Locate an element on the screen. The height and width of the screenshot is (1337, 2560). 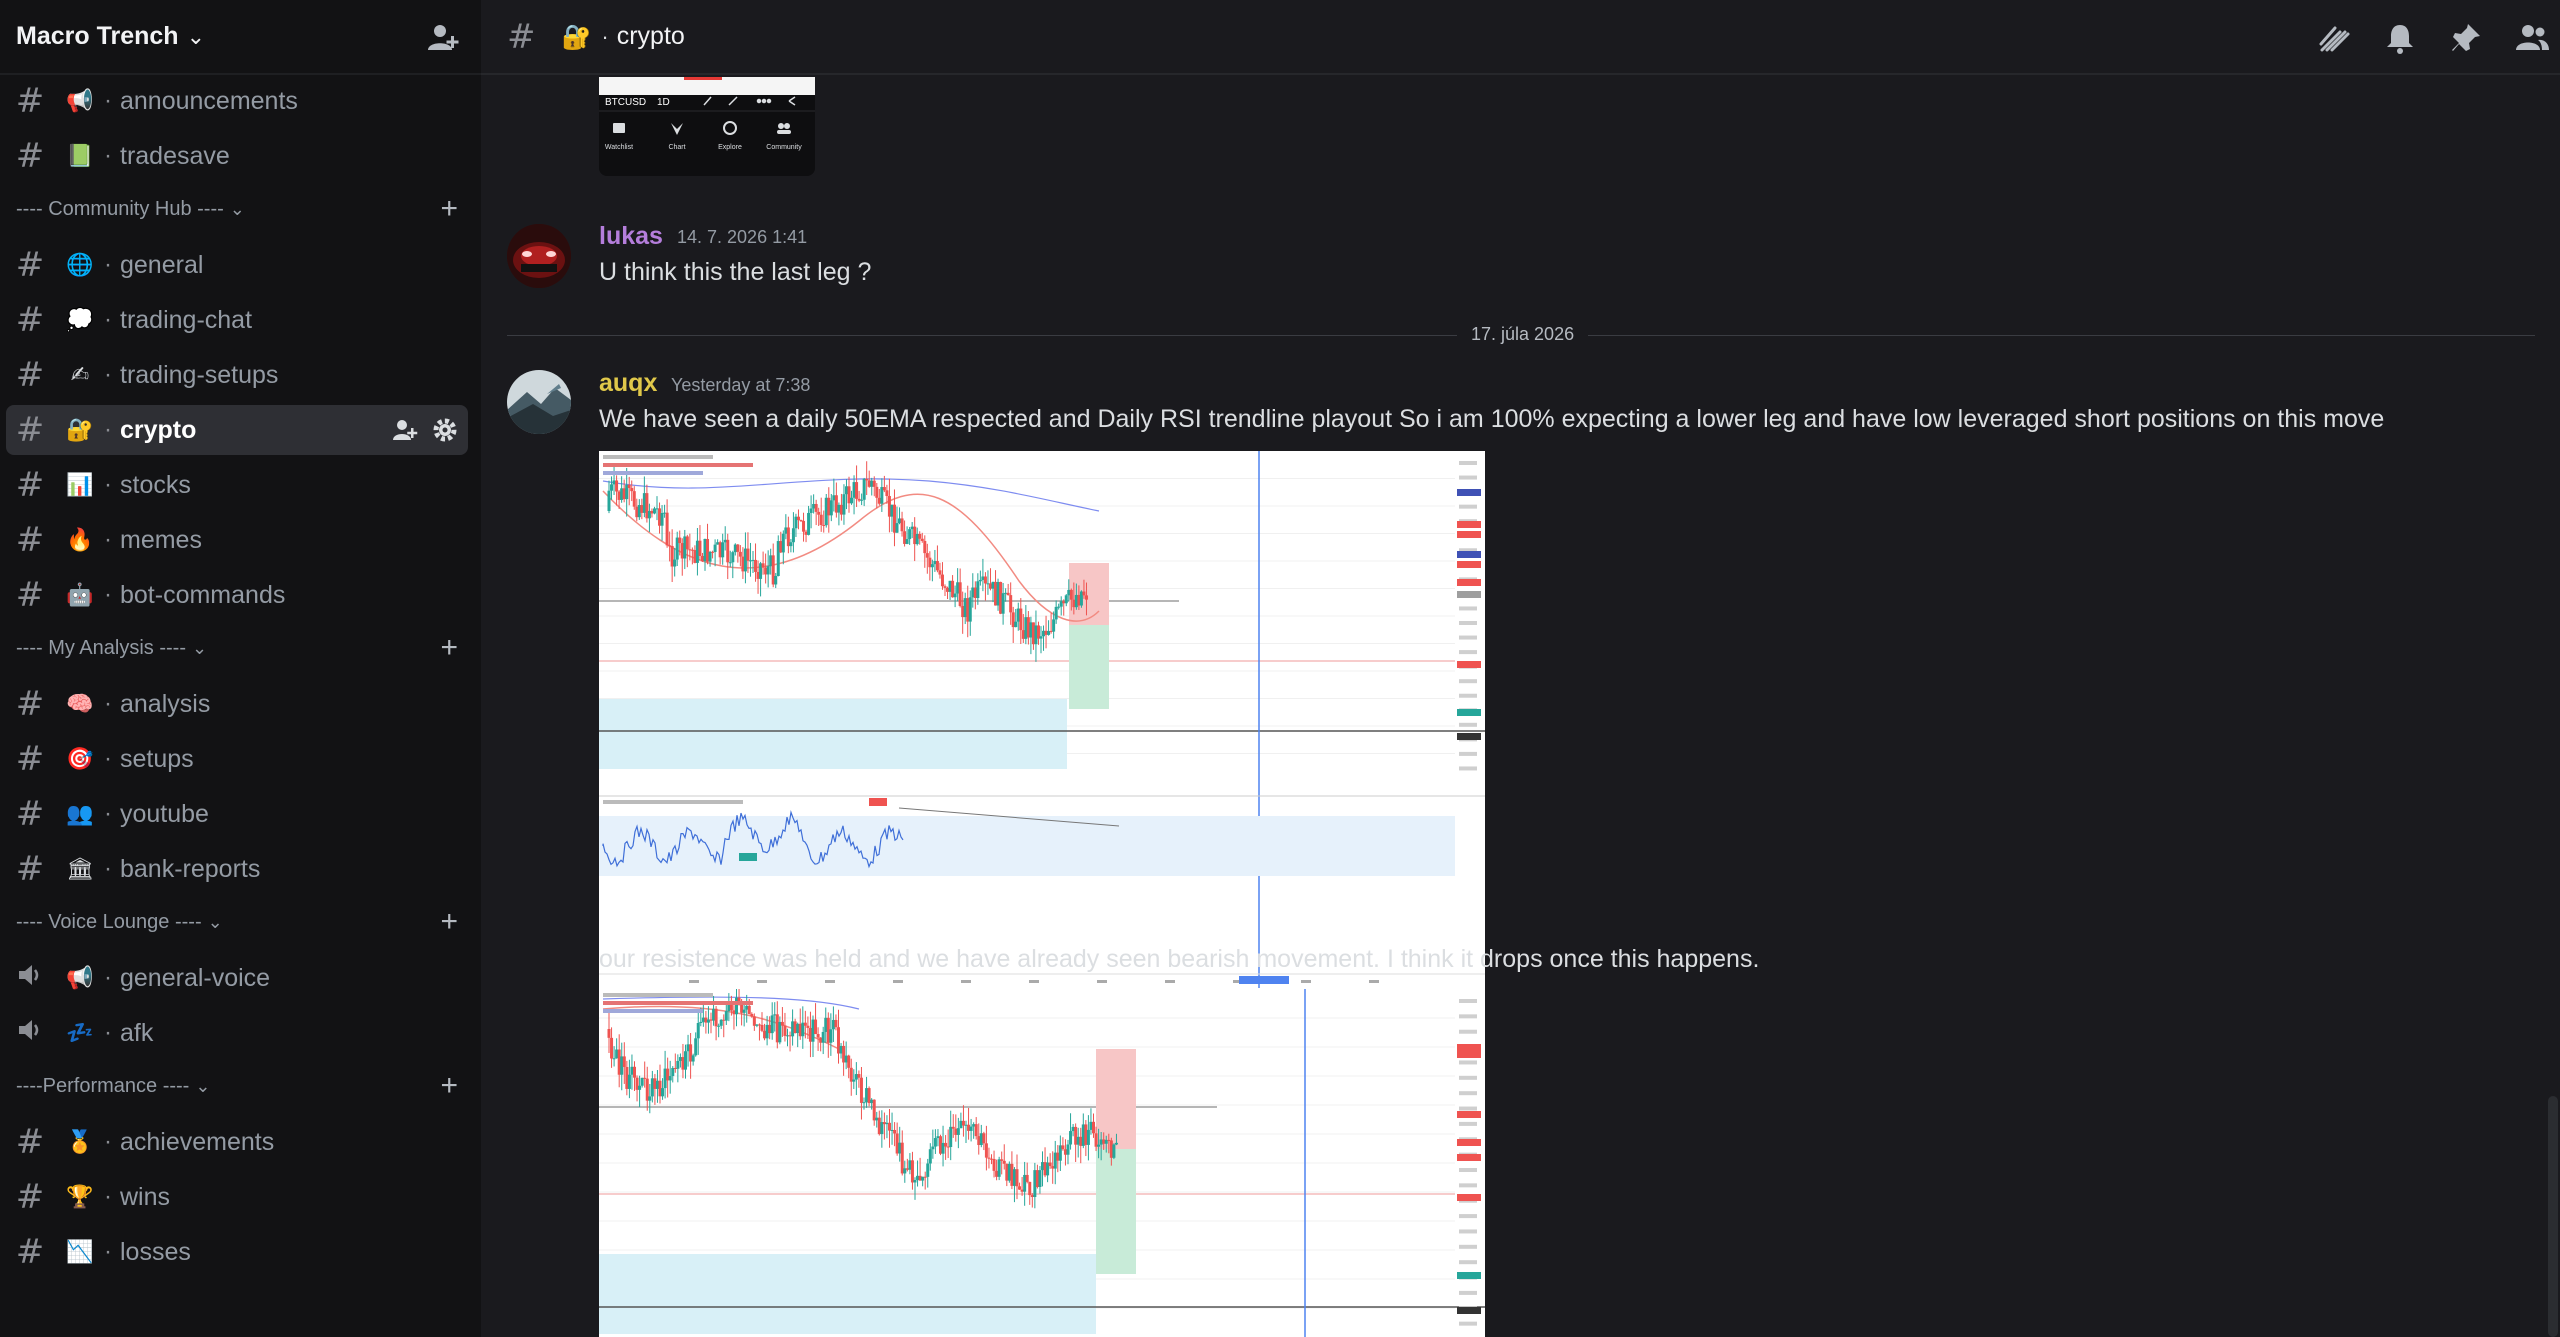
category-header: ---- Community Hub ---- ⌄ + is located at coordinates (241, 209).